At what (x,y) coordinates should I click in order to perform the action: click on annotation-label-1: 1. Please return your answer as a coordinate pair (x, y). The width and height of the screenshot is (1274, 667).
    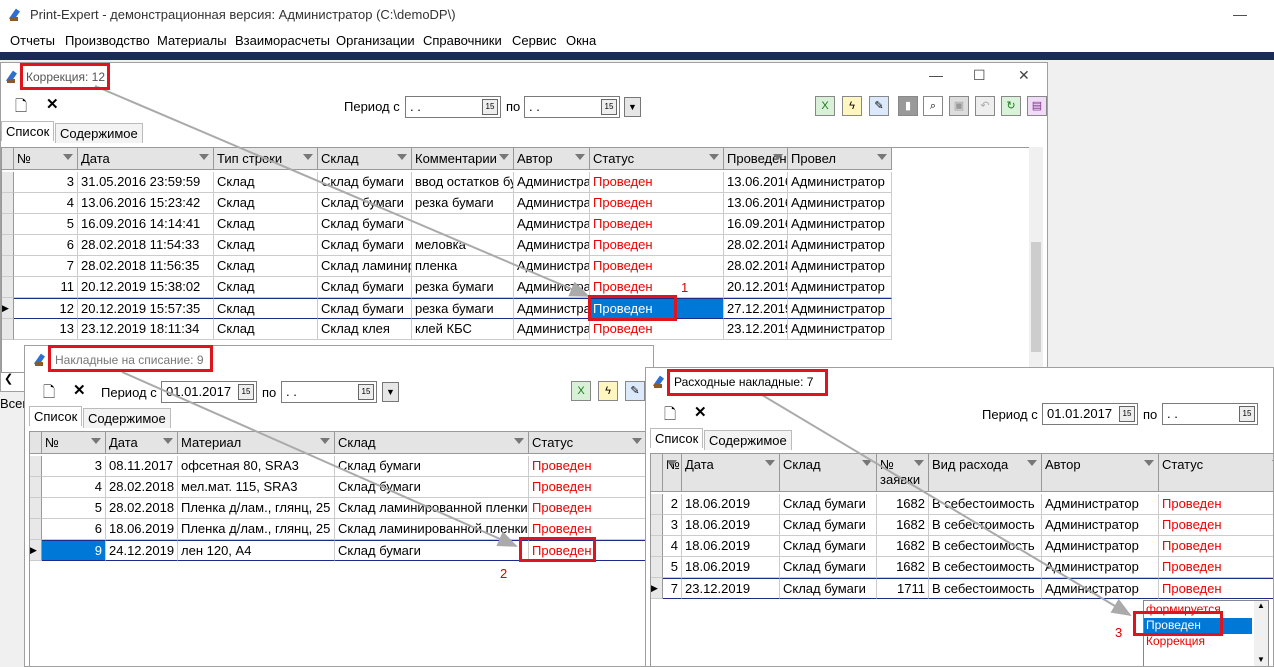
    Looking at the image, I should click on (685, 287).